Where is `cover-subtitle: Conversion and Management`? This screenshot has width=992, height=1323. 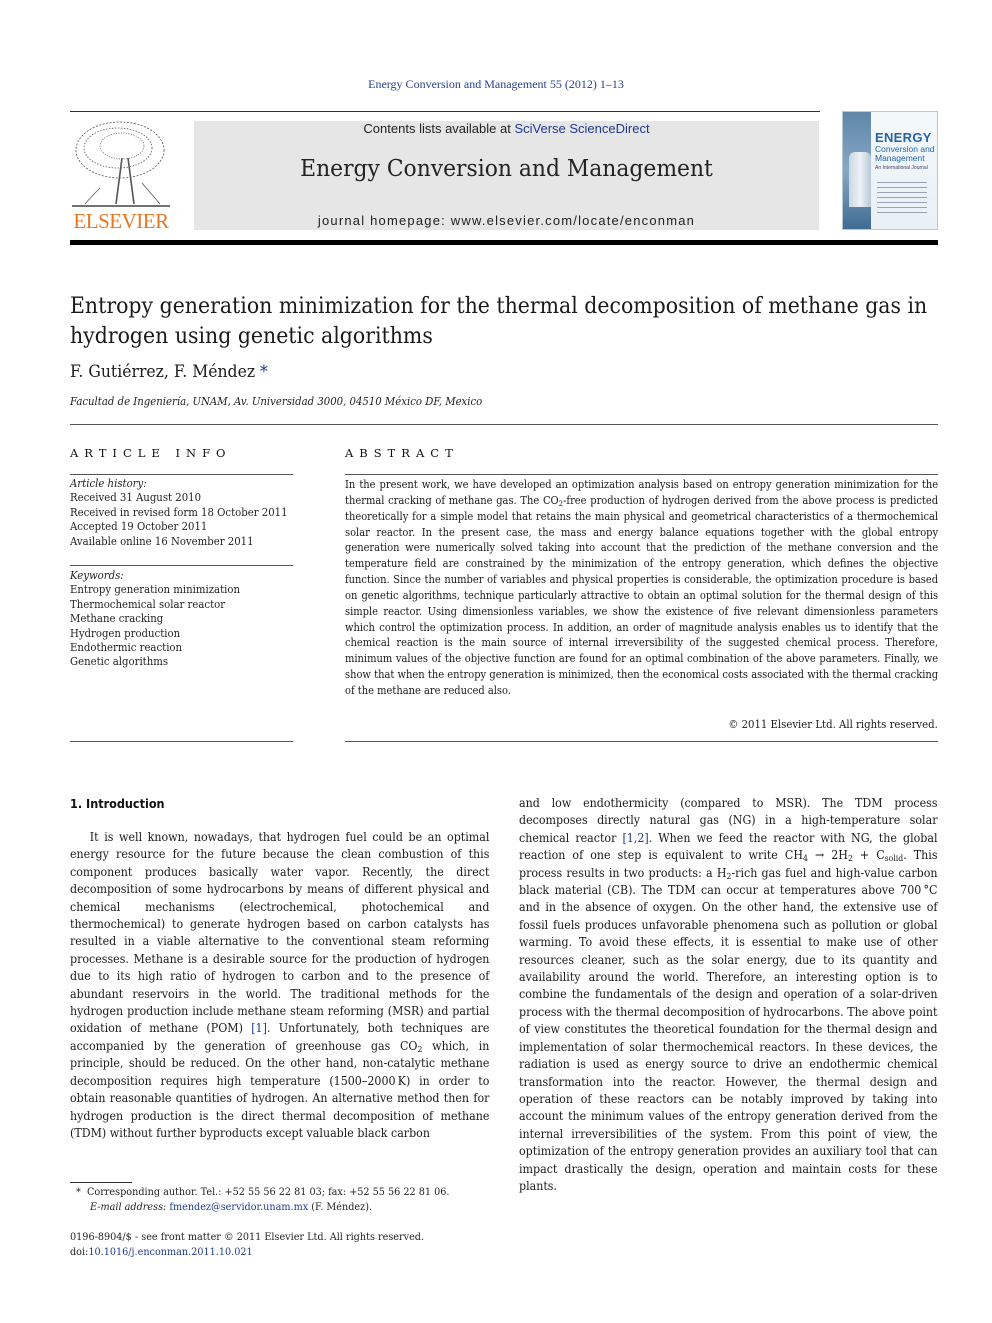
cover-subtitle: Conversion and Management is located at coordinates (905, 153).